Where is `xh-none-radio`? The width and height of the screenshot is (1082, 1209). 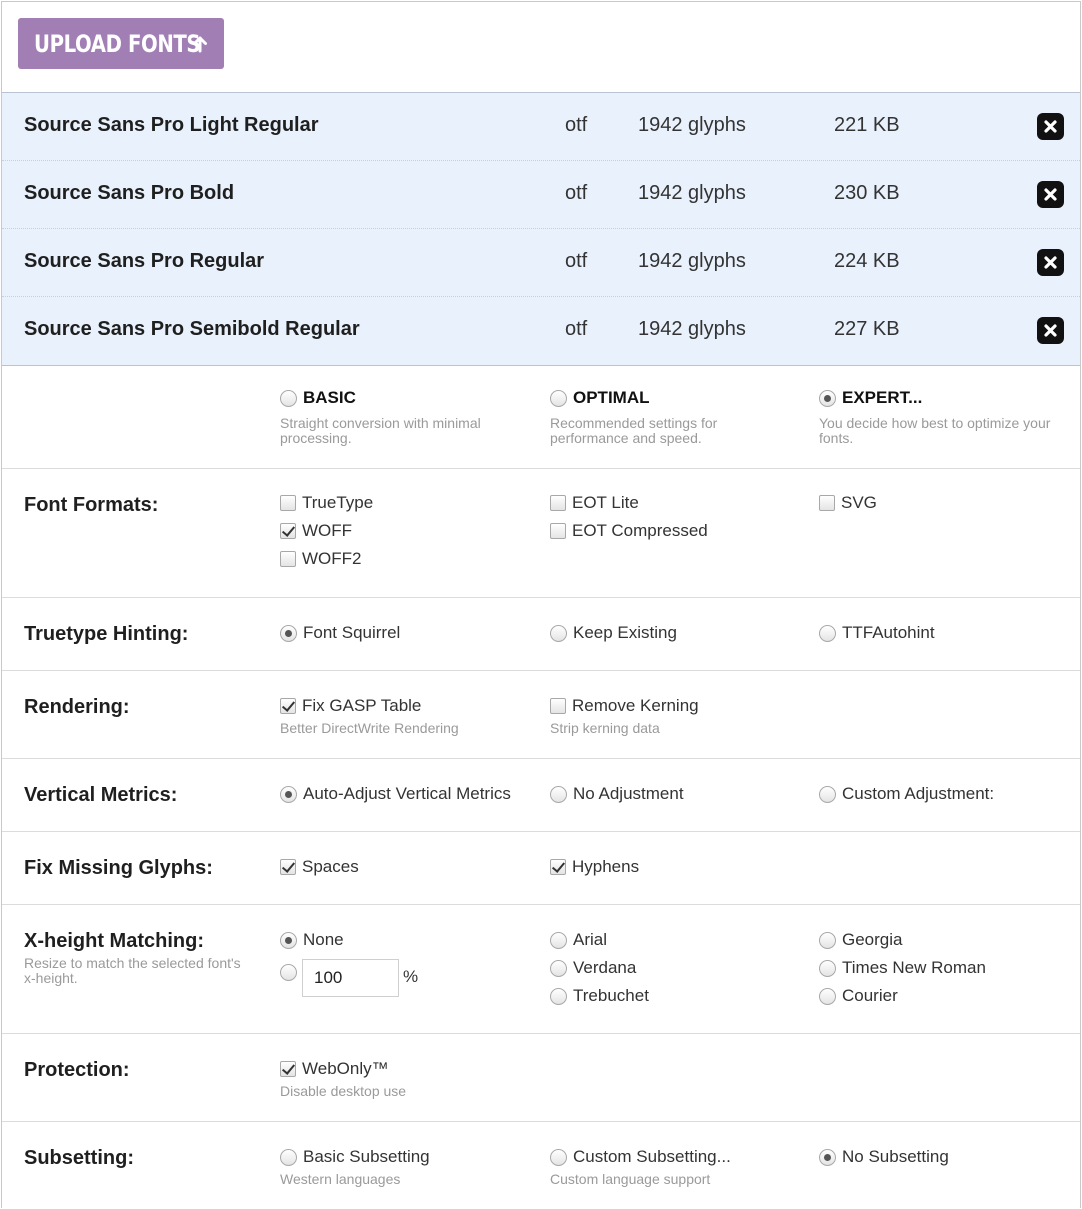
xh-none-radio is located at coordinates (288, 940).